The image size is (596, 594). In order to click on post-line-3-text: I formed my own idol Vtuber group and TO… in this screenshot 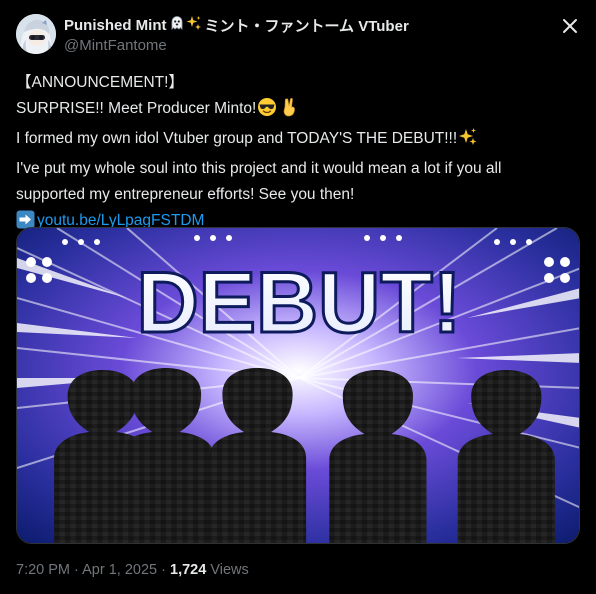, I will do `click(237, 138)`.